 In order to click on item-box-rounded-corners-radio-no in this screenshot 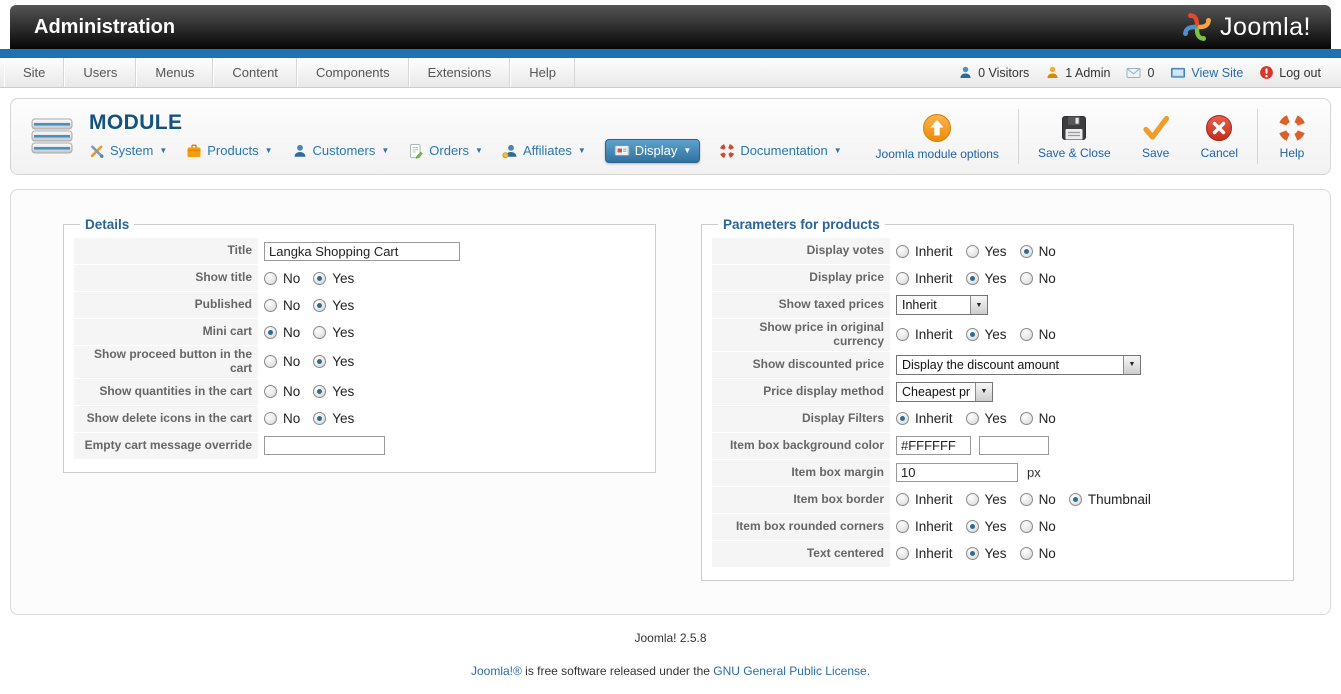, I will do `click(1026, 527)`.